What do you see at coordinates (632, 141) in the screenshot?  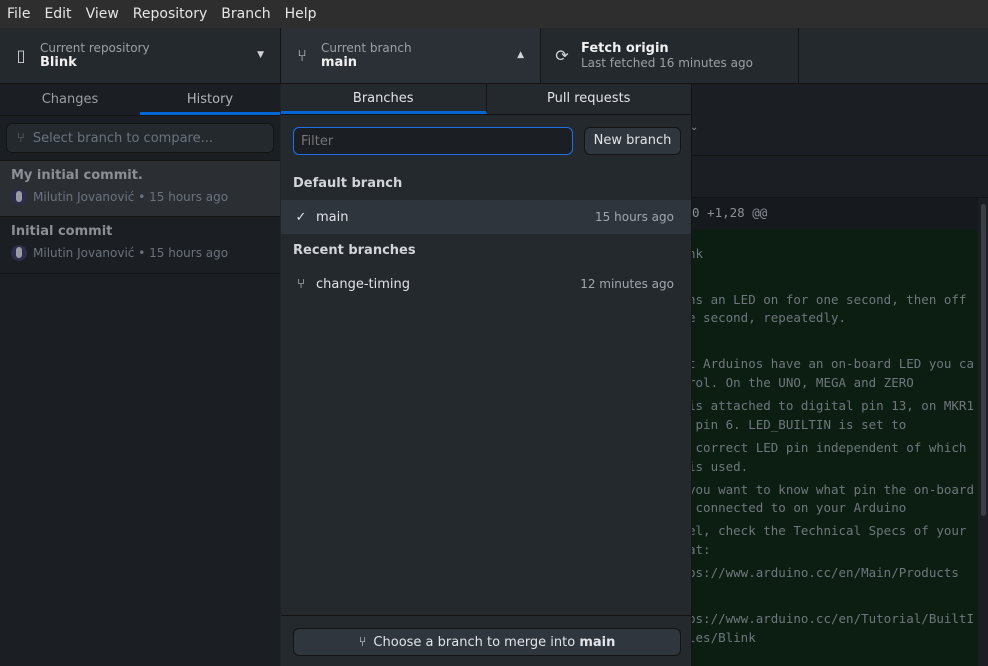 I see `new-branch-button: New branch` at bounding box center [632, 141].